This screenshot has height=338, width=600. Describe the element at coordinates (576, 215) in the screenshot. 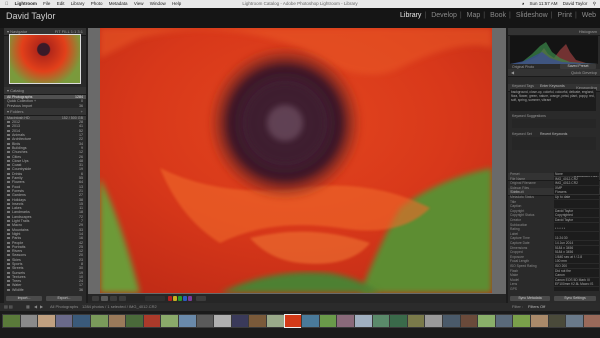

I see `metadata-value: Copyrighted` at that location.